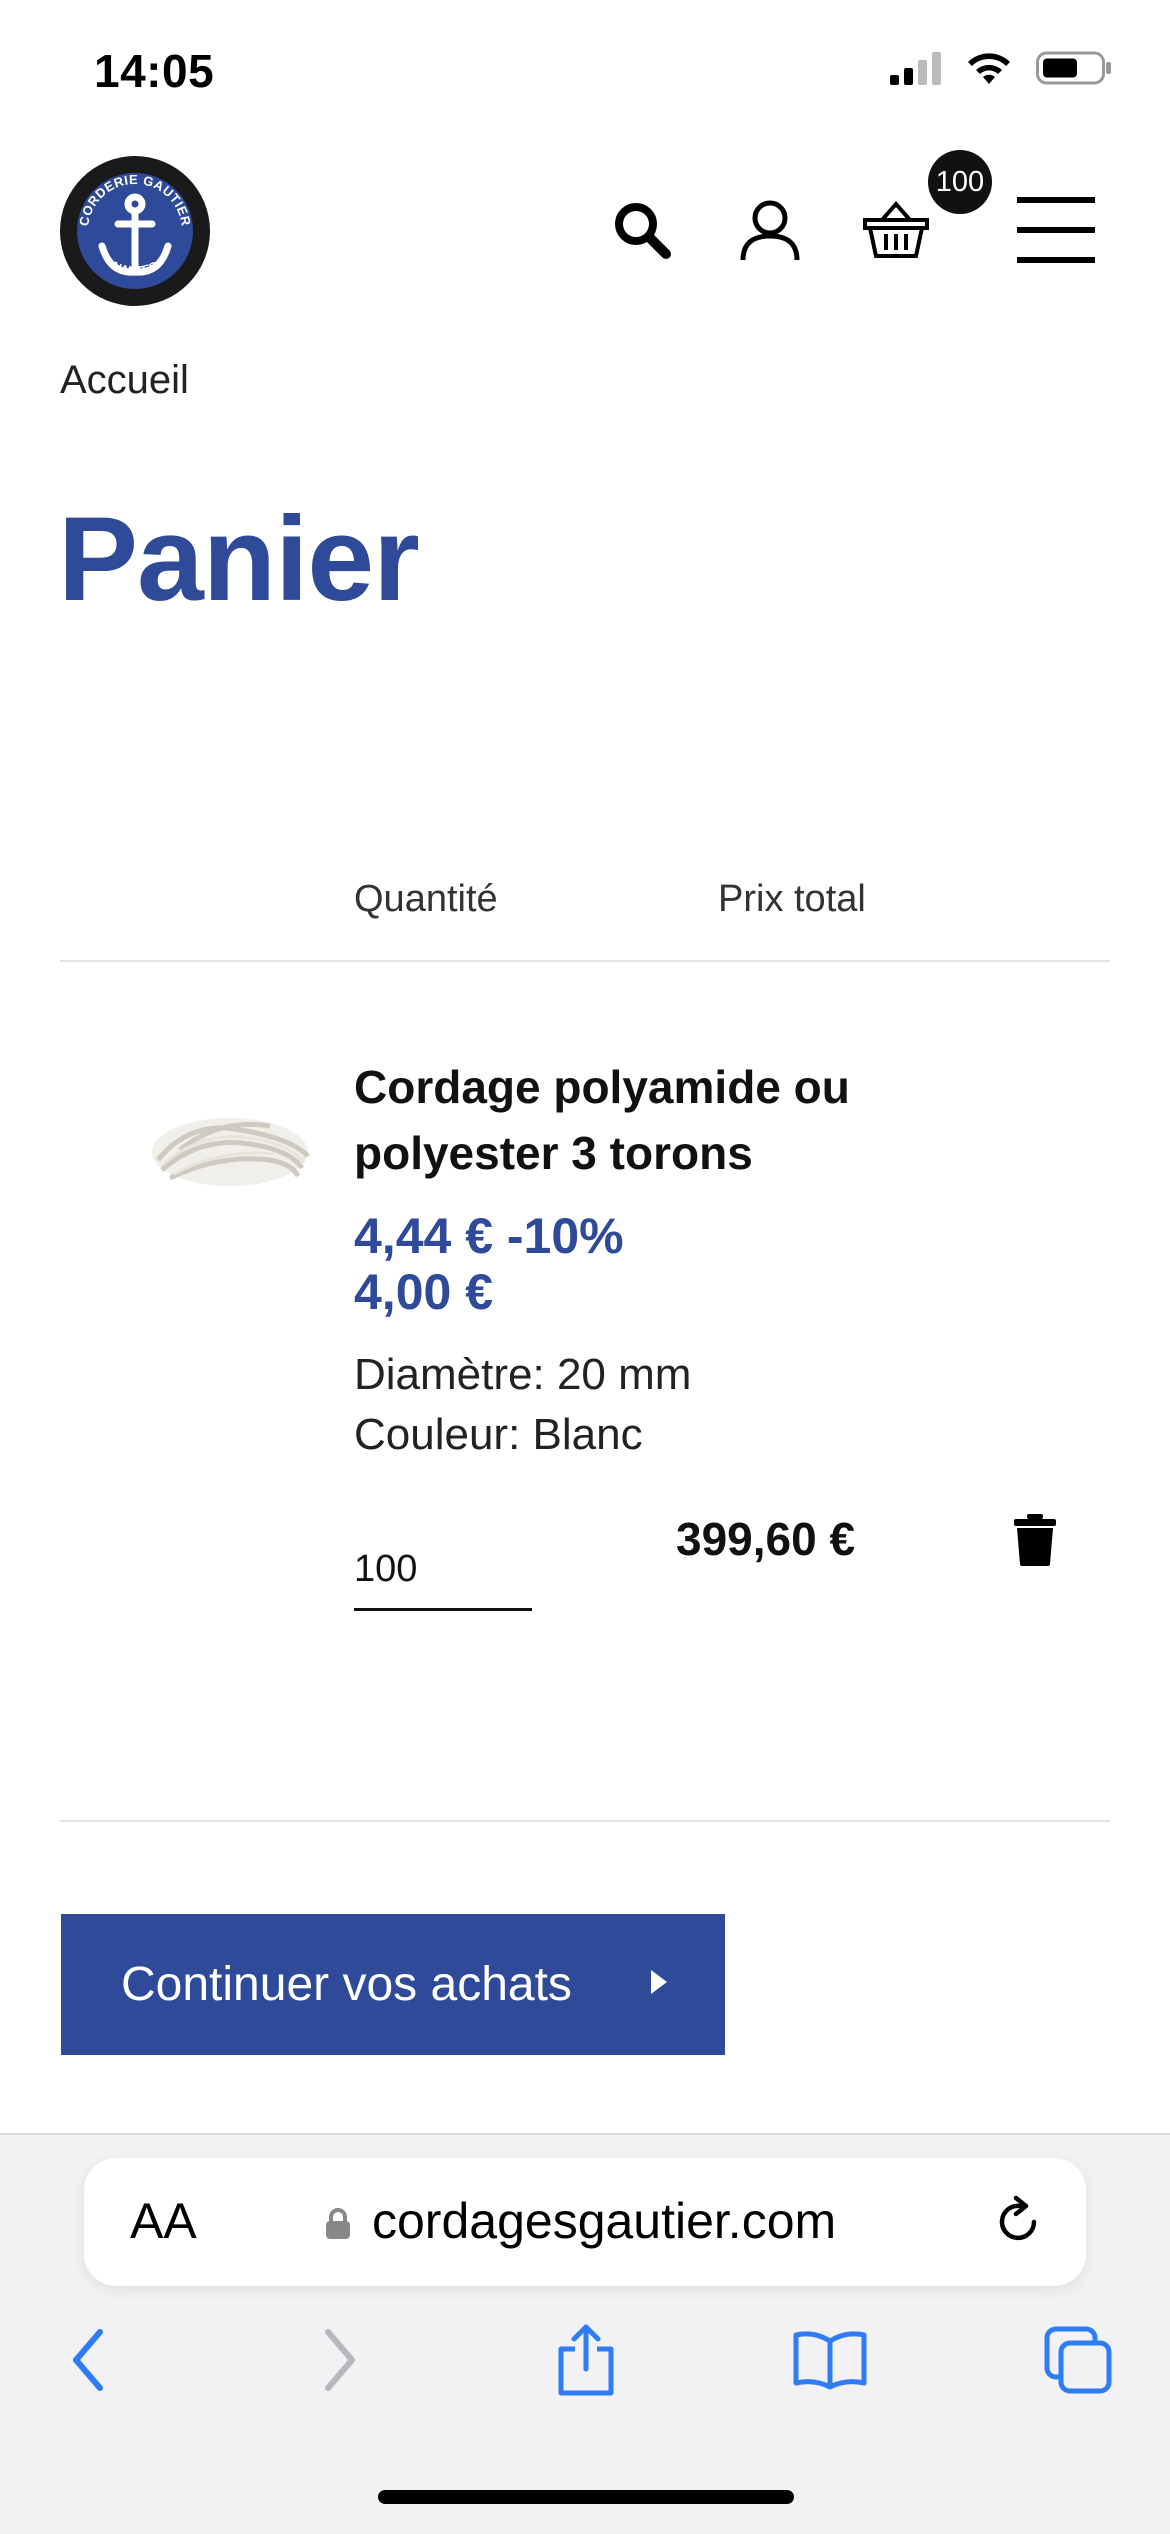 Image resolution: width=1170 pixels, height=2534 pixels. What do you see at coordinates (830, 2360) in the screenshot?
I see `bookmarks-icon` at bounding box center [830, 2360].